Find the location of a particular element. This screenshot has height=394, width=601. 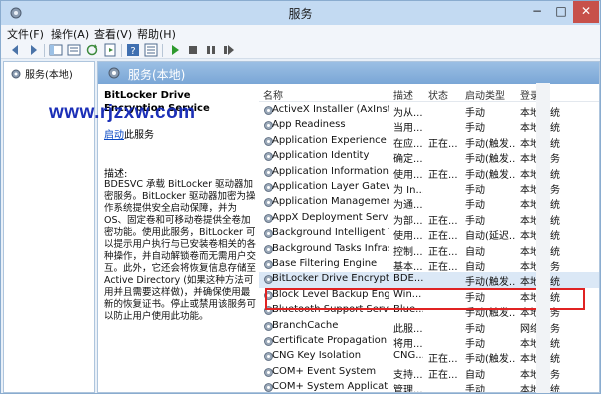

service-name: App Readiness is located at coordinates (309, 125).